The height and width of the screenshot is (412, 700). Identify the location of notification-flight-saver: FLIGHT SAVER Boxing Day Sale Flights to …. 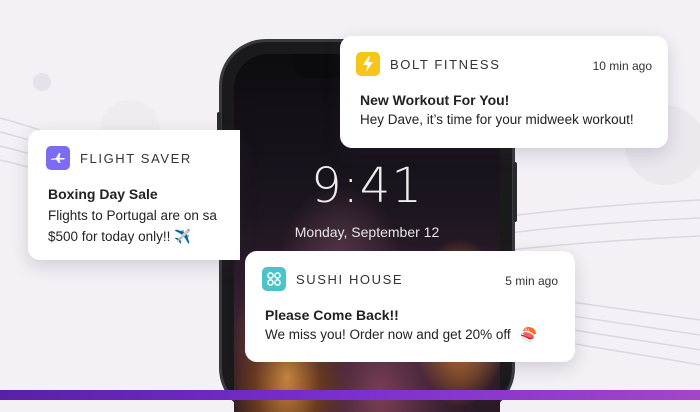
(134, 195).